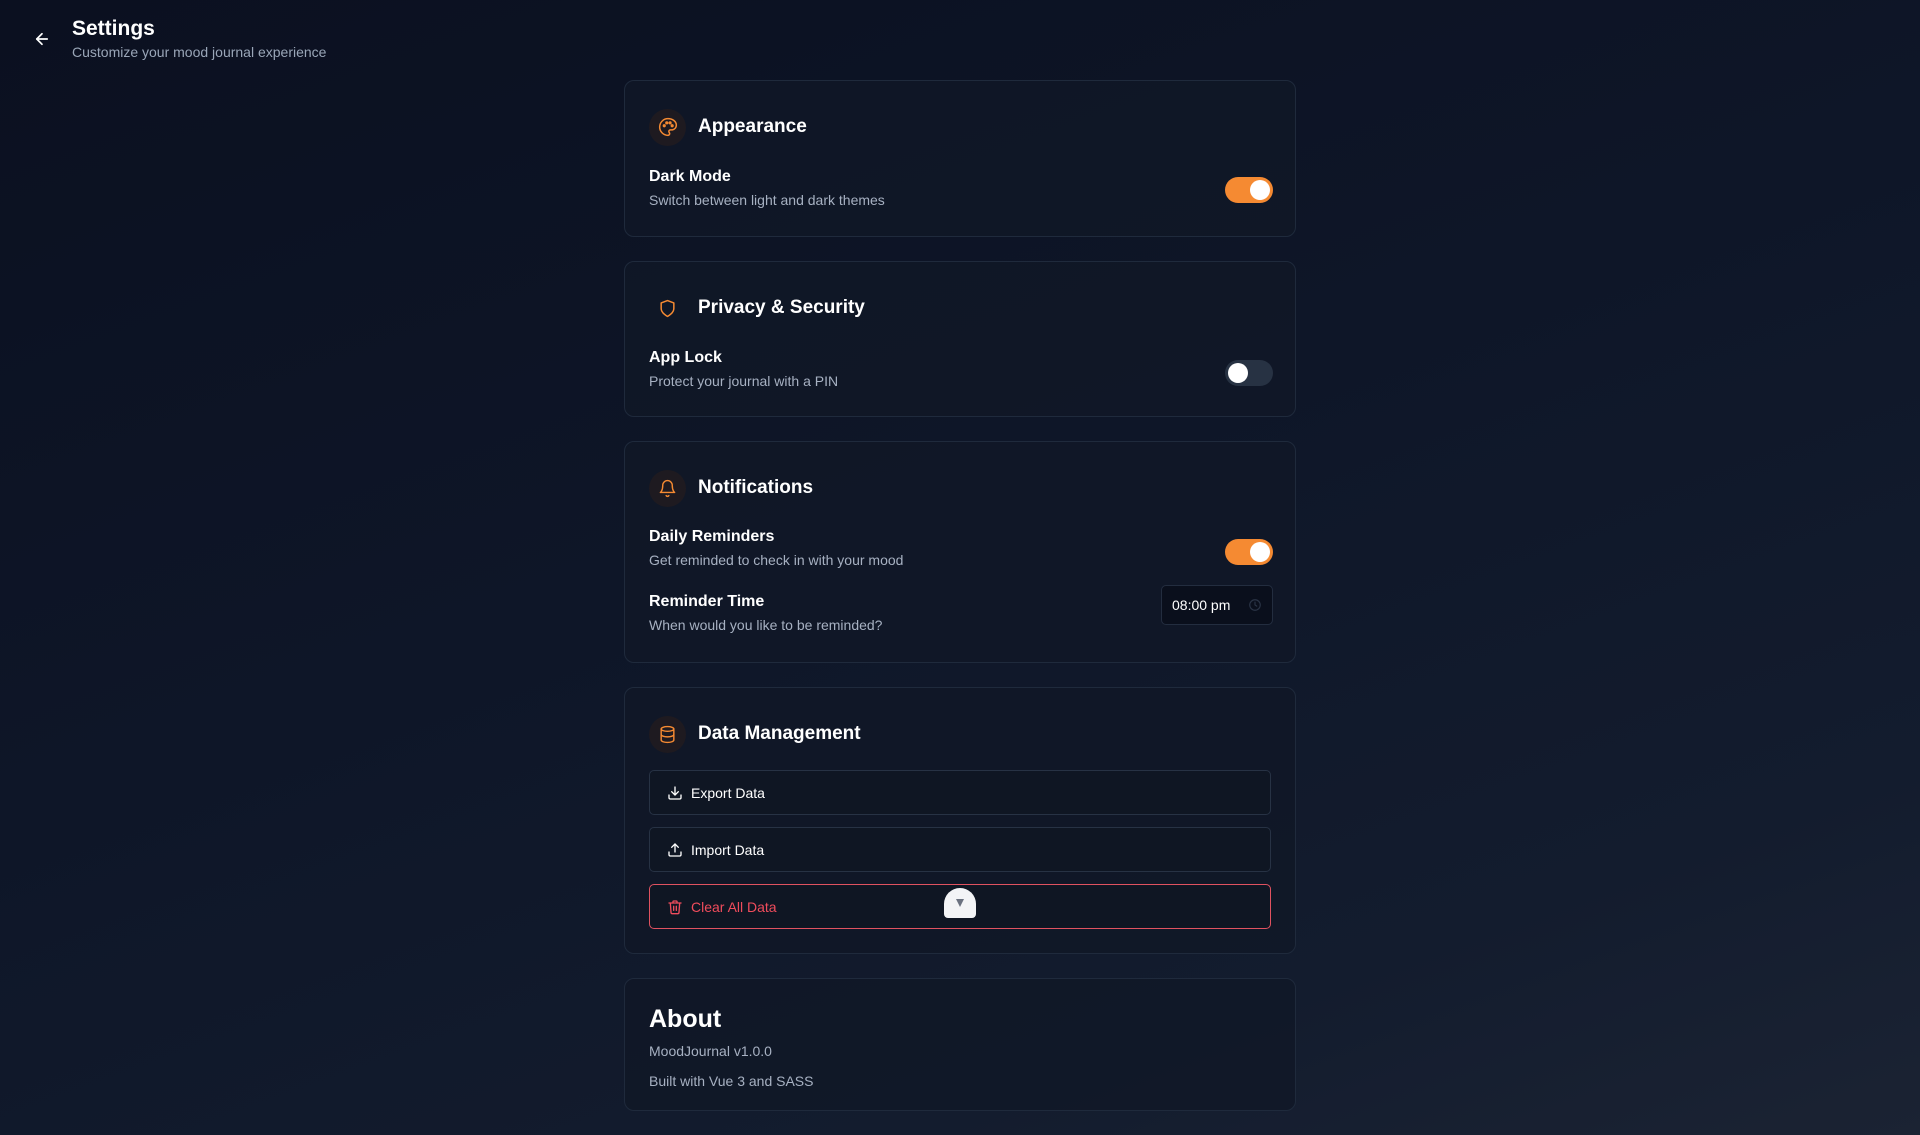 This screenshot has width=1920, height=1135. I want to click on bell-icon, so click(667, 488).